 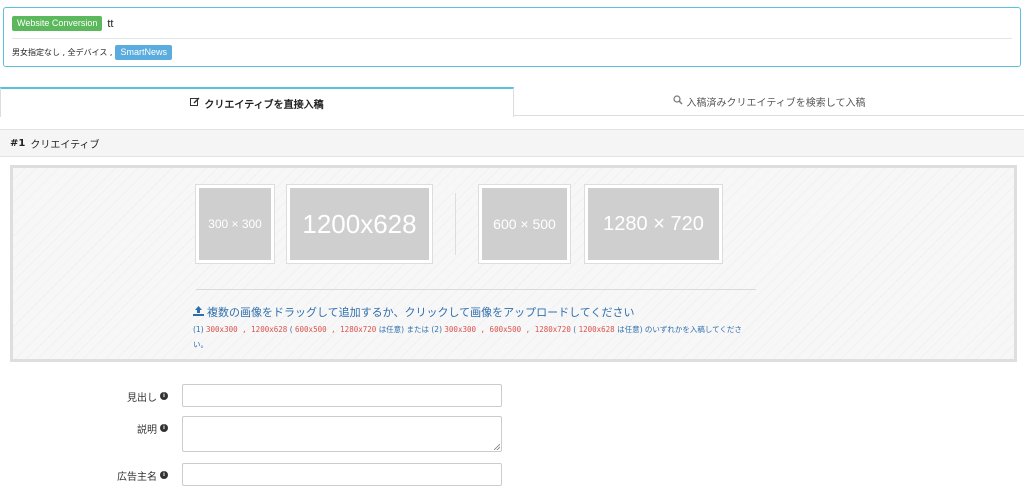 What do you see at coordinates (142, 475) in the screenshot?
I see `advertiser-label: 広告主名 i` at bounding box center [142, 475].